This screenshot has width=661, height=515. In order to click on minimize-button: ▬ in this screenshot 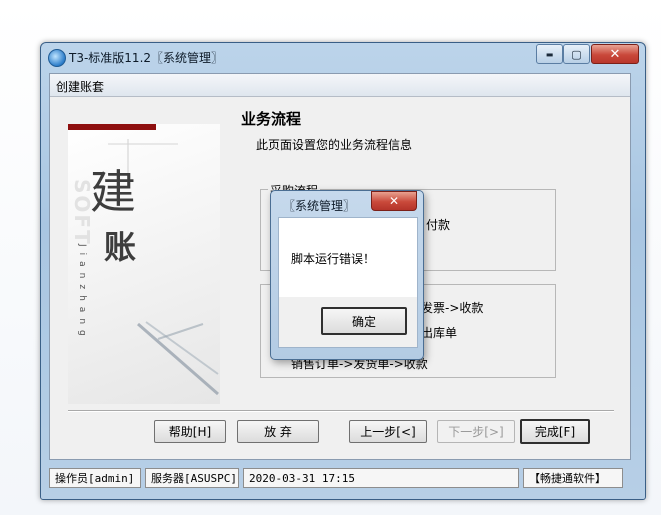, I will do `click(549, 54)`.